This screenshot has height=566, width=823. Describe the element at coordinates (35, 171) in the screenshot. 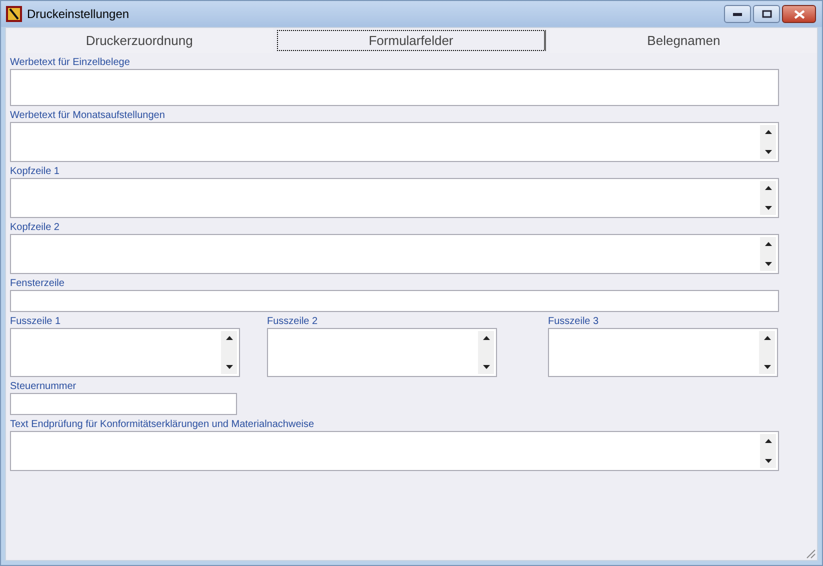

I see `field-label: Kopfzeile 1` at that location.